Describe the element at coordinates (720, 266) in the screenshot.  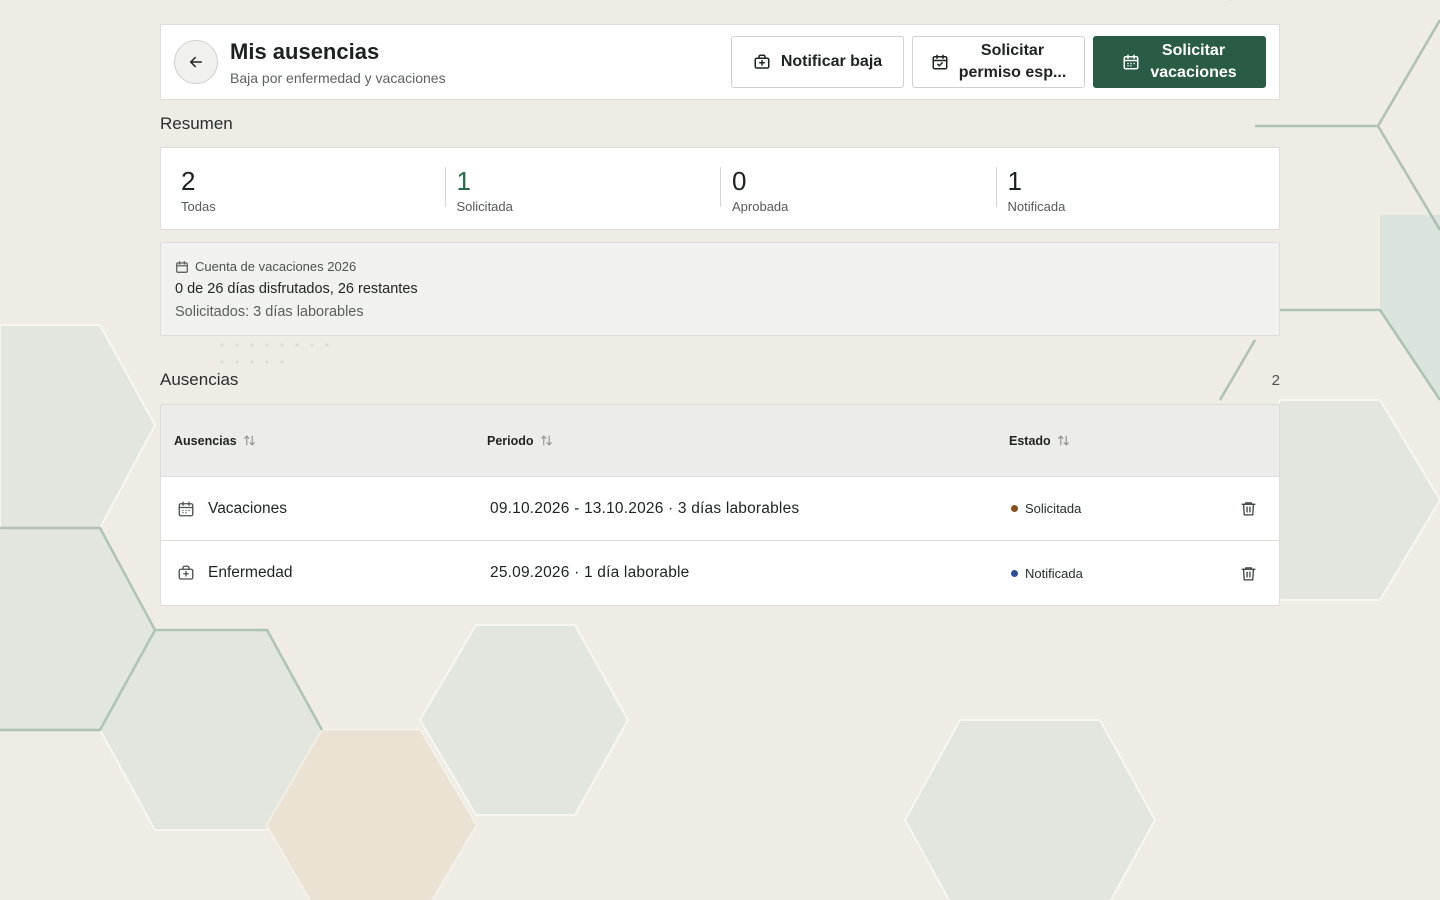
I see `vacation-balance-heading: Cuenta de vacaciones 2026` at that location.